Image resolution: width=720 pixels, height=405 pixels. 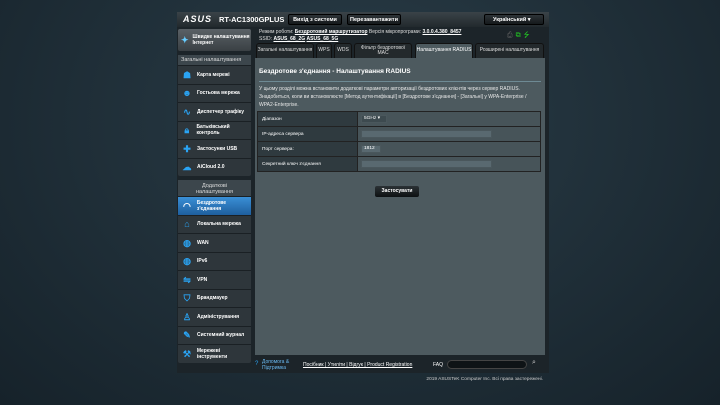 What do you see at coordinates (400, 81) in the screenshot?
I see `divider` at bounding box center [400, 81].